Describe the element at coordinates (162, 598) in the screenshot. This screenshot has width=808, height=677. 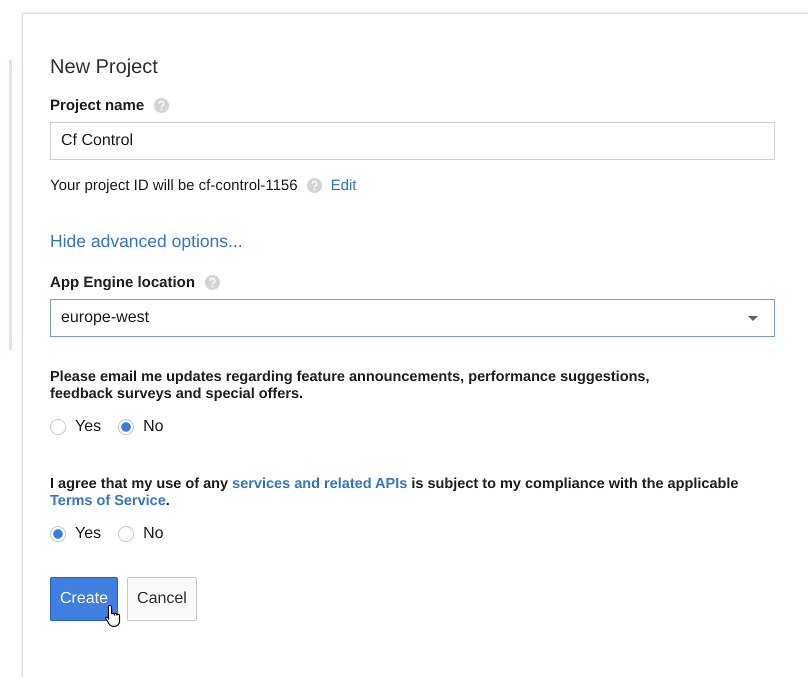
I see `cancel-button: Cancel` at that location.